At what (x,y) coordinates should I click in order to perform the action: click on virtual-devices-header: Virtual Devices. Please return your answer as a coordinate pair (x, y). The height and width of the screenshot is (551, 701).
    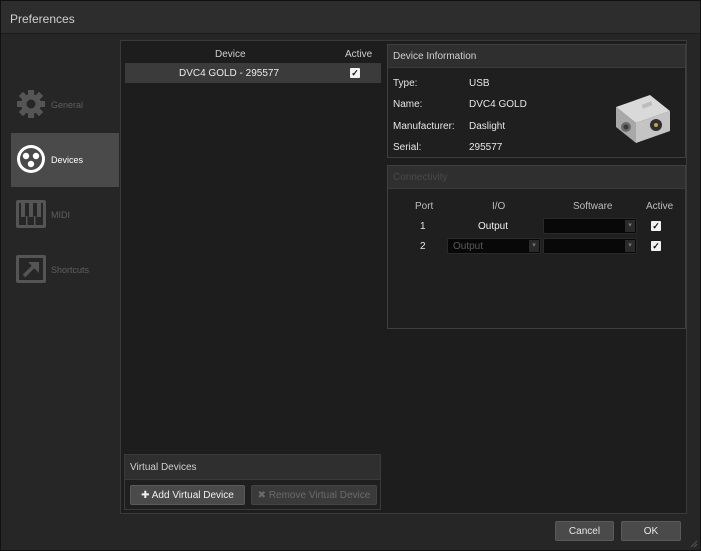
    Looking at the image, I should click on (252, 467).